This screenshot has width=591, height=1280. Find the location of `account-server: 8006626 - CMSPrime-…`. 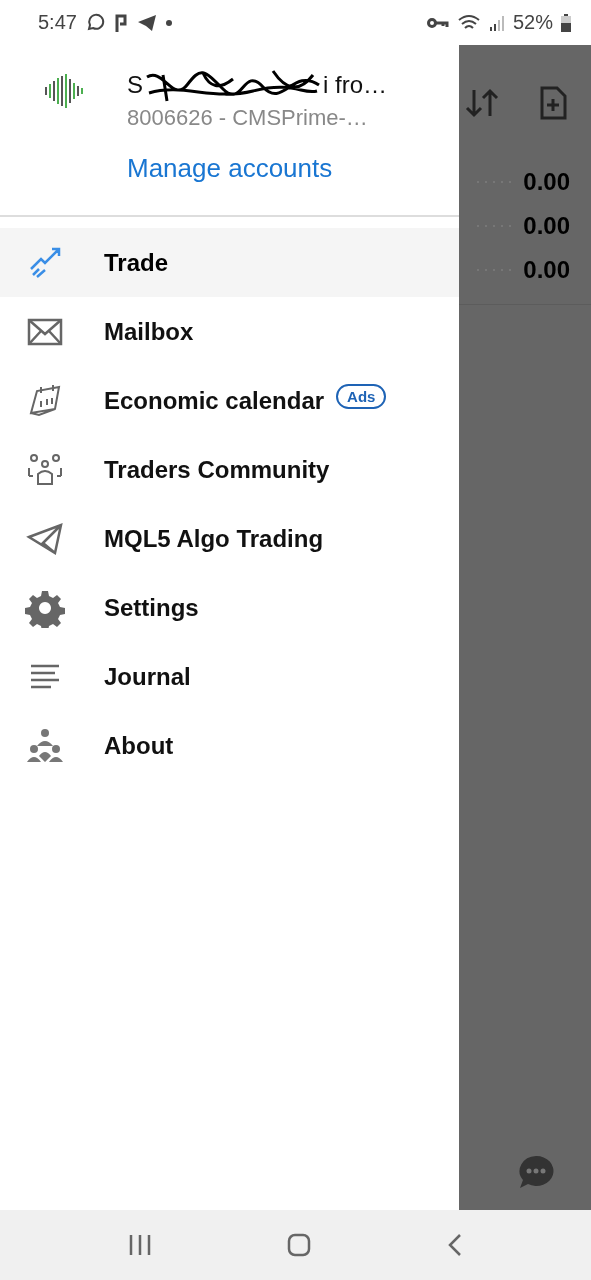

account-server: 8006626 - CMSPrime-… is located at coordinates (248, 118).